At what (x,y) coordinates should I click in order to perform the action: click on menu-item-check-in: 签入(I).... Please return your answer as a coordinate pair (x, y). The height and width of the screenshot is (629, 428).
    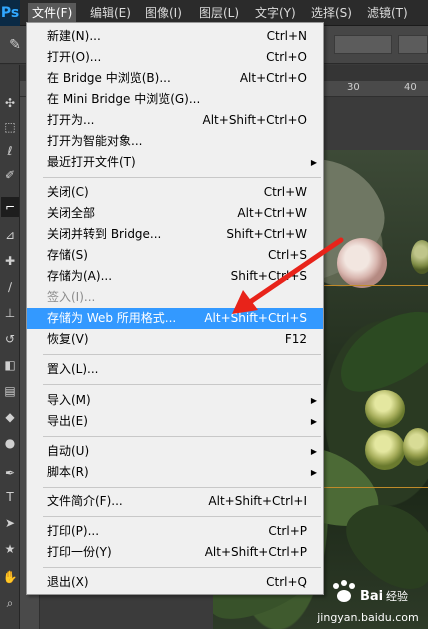
    Looking at the image, I should click on (175, 297).